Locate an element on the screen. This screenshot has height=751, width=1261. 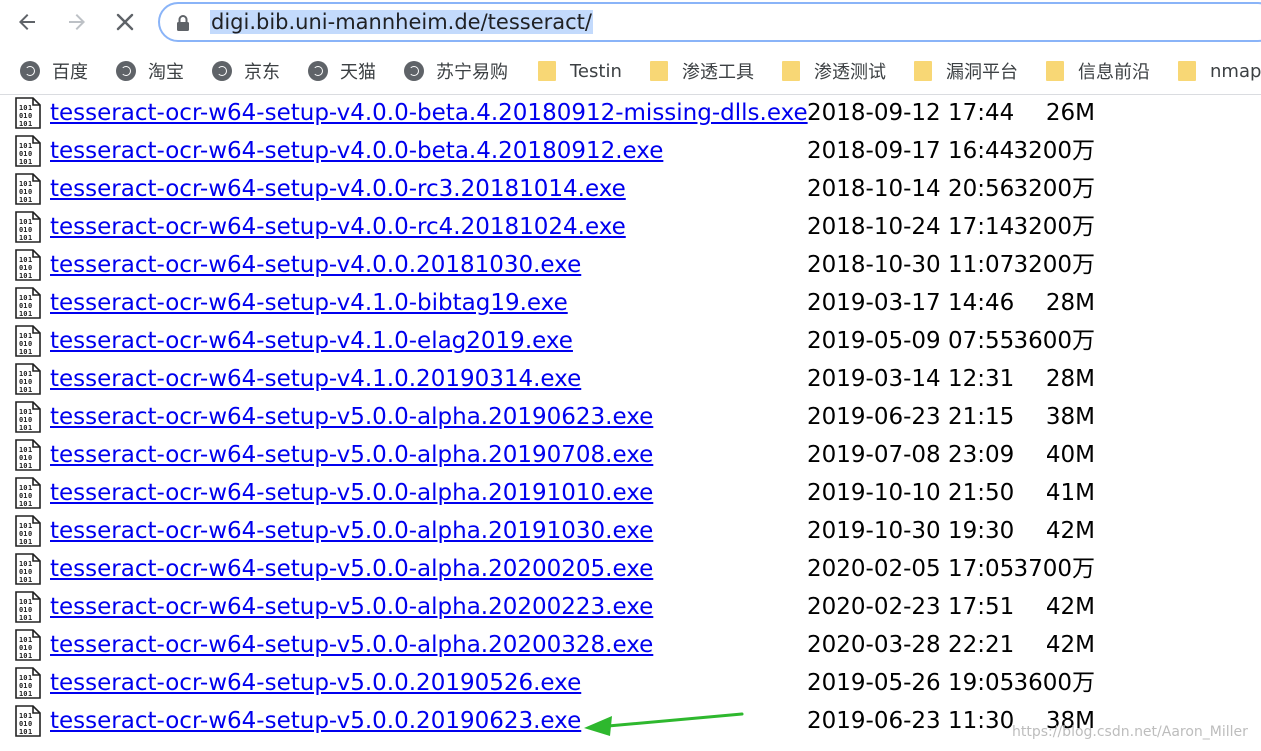
file-date: 2020-02-05 17:05 is located at coordinates (911, 569).